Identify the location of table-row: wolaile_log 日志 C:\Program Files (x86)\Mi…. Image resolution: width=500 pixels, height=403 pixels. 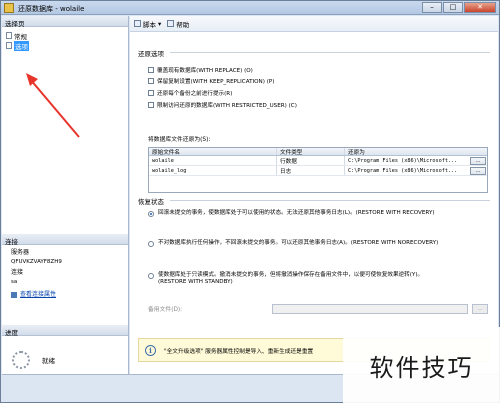
(318, 171).